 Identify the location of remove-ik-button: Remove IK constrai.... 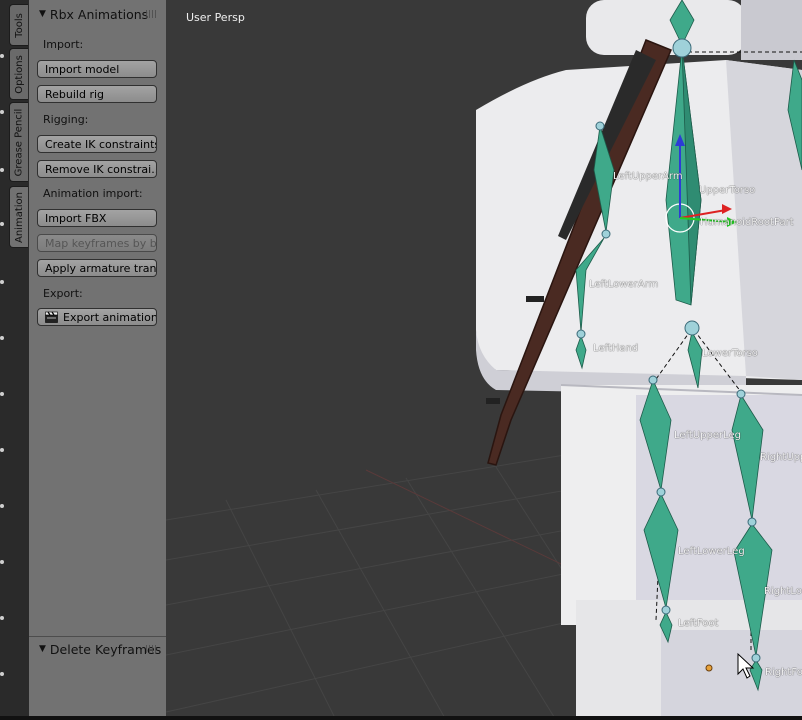
(97, 169).